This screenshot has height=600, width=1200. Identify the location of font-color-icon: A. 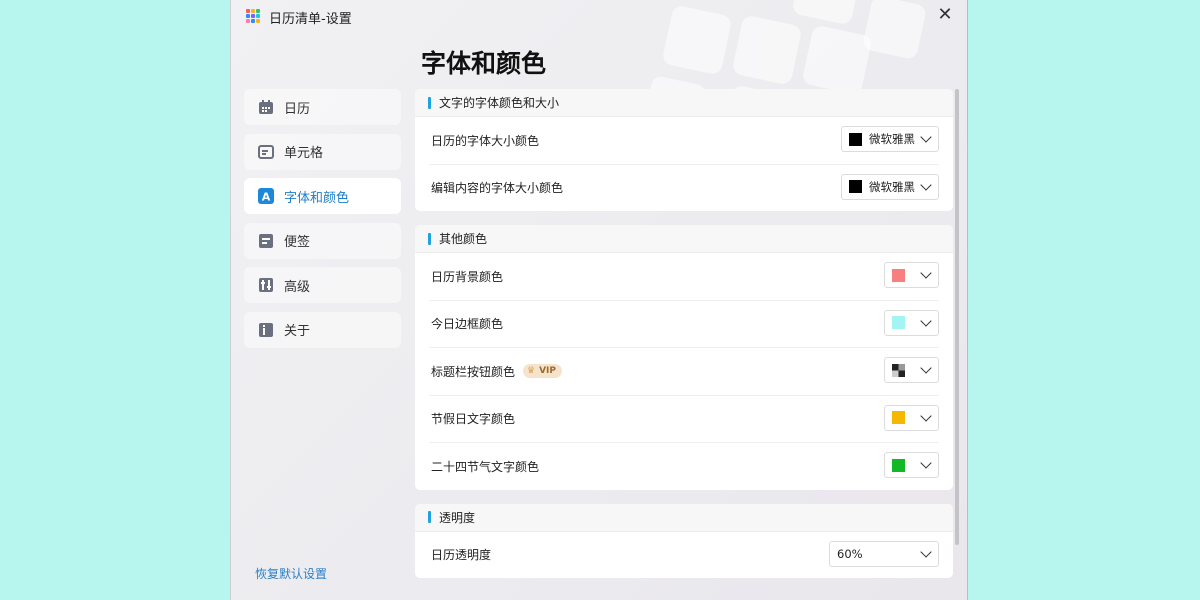
(266, 196).